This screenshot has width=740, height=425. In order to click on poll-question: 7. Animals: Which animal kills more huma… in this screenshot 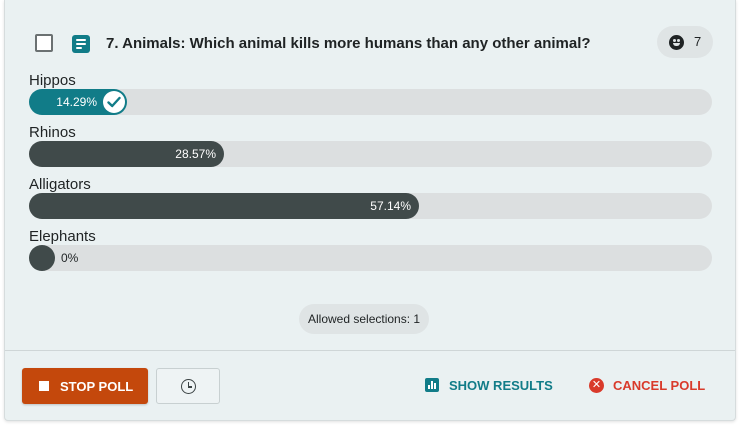, I will do `click(348, 43)`.